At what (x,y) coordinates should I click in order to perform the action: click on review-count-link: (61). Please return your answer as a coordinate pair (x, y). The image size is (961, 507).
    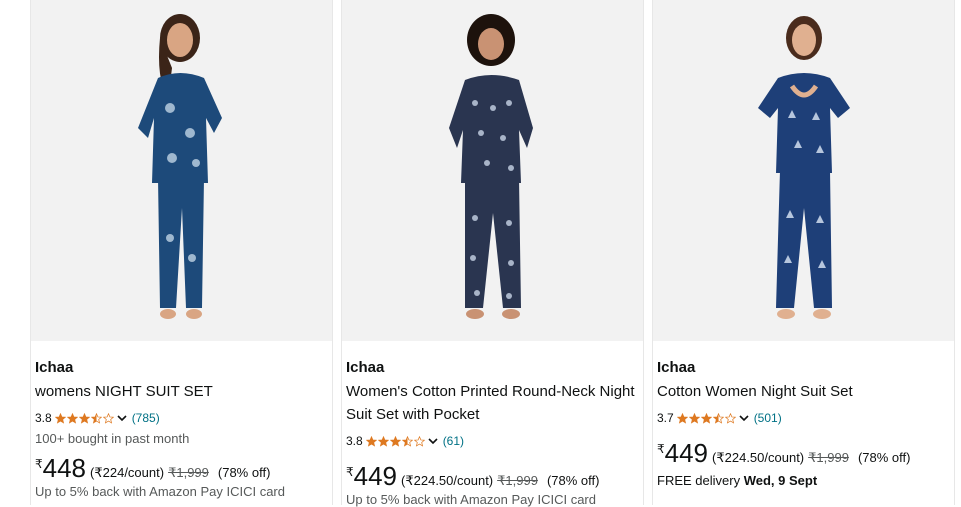
    Looking at the image, I should click on (453, 441).